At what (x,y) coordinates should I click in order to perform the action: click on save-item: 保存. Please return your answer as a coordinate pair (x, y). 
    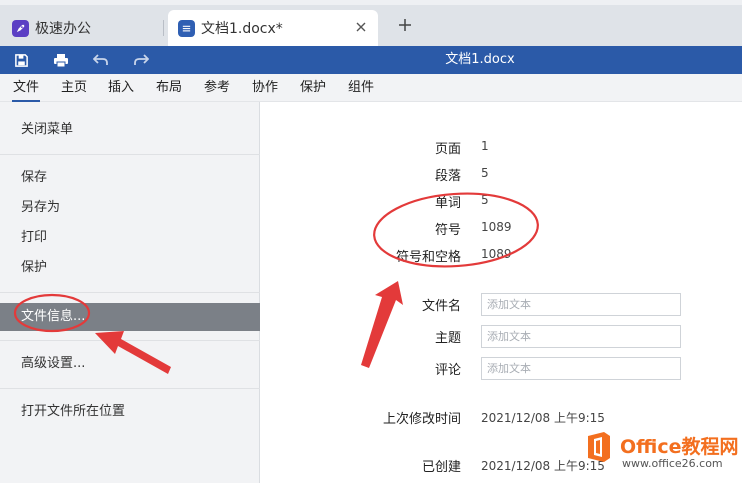
    Looking at the image, I should click on (130, 178).